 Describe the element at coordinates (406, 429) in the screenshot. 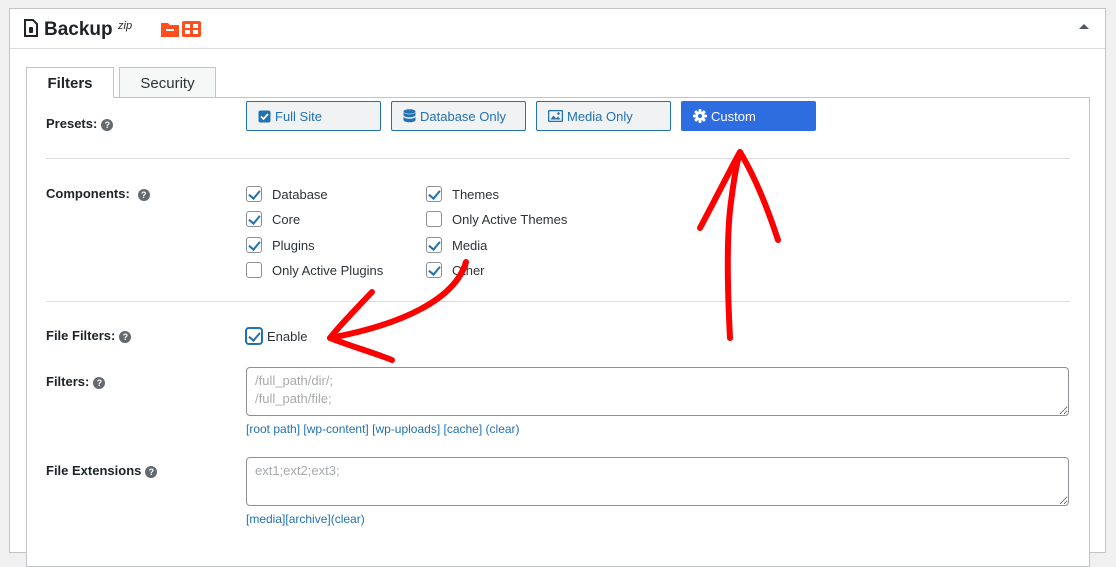

I see `link-wp-uploads: [wp-uploads]` at that location.